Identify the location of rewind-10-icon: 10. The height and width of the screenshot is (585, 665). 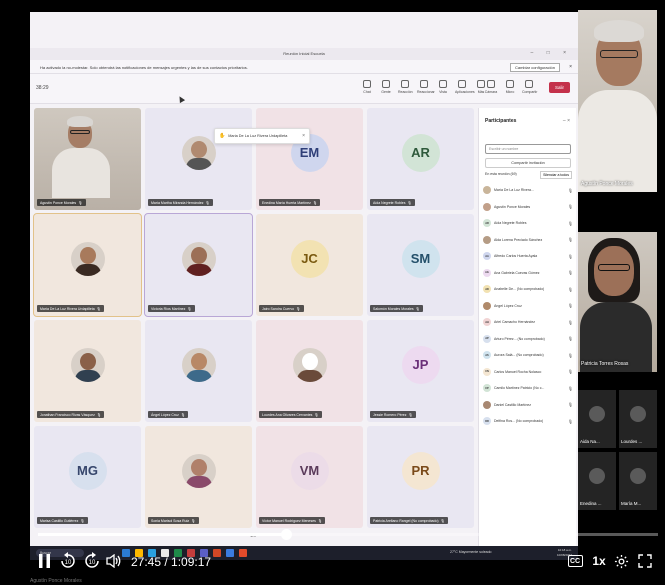
(68, 561).